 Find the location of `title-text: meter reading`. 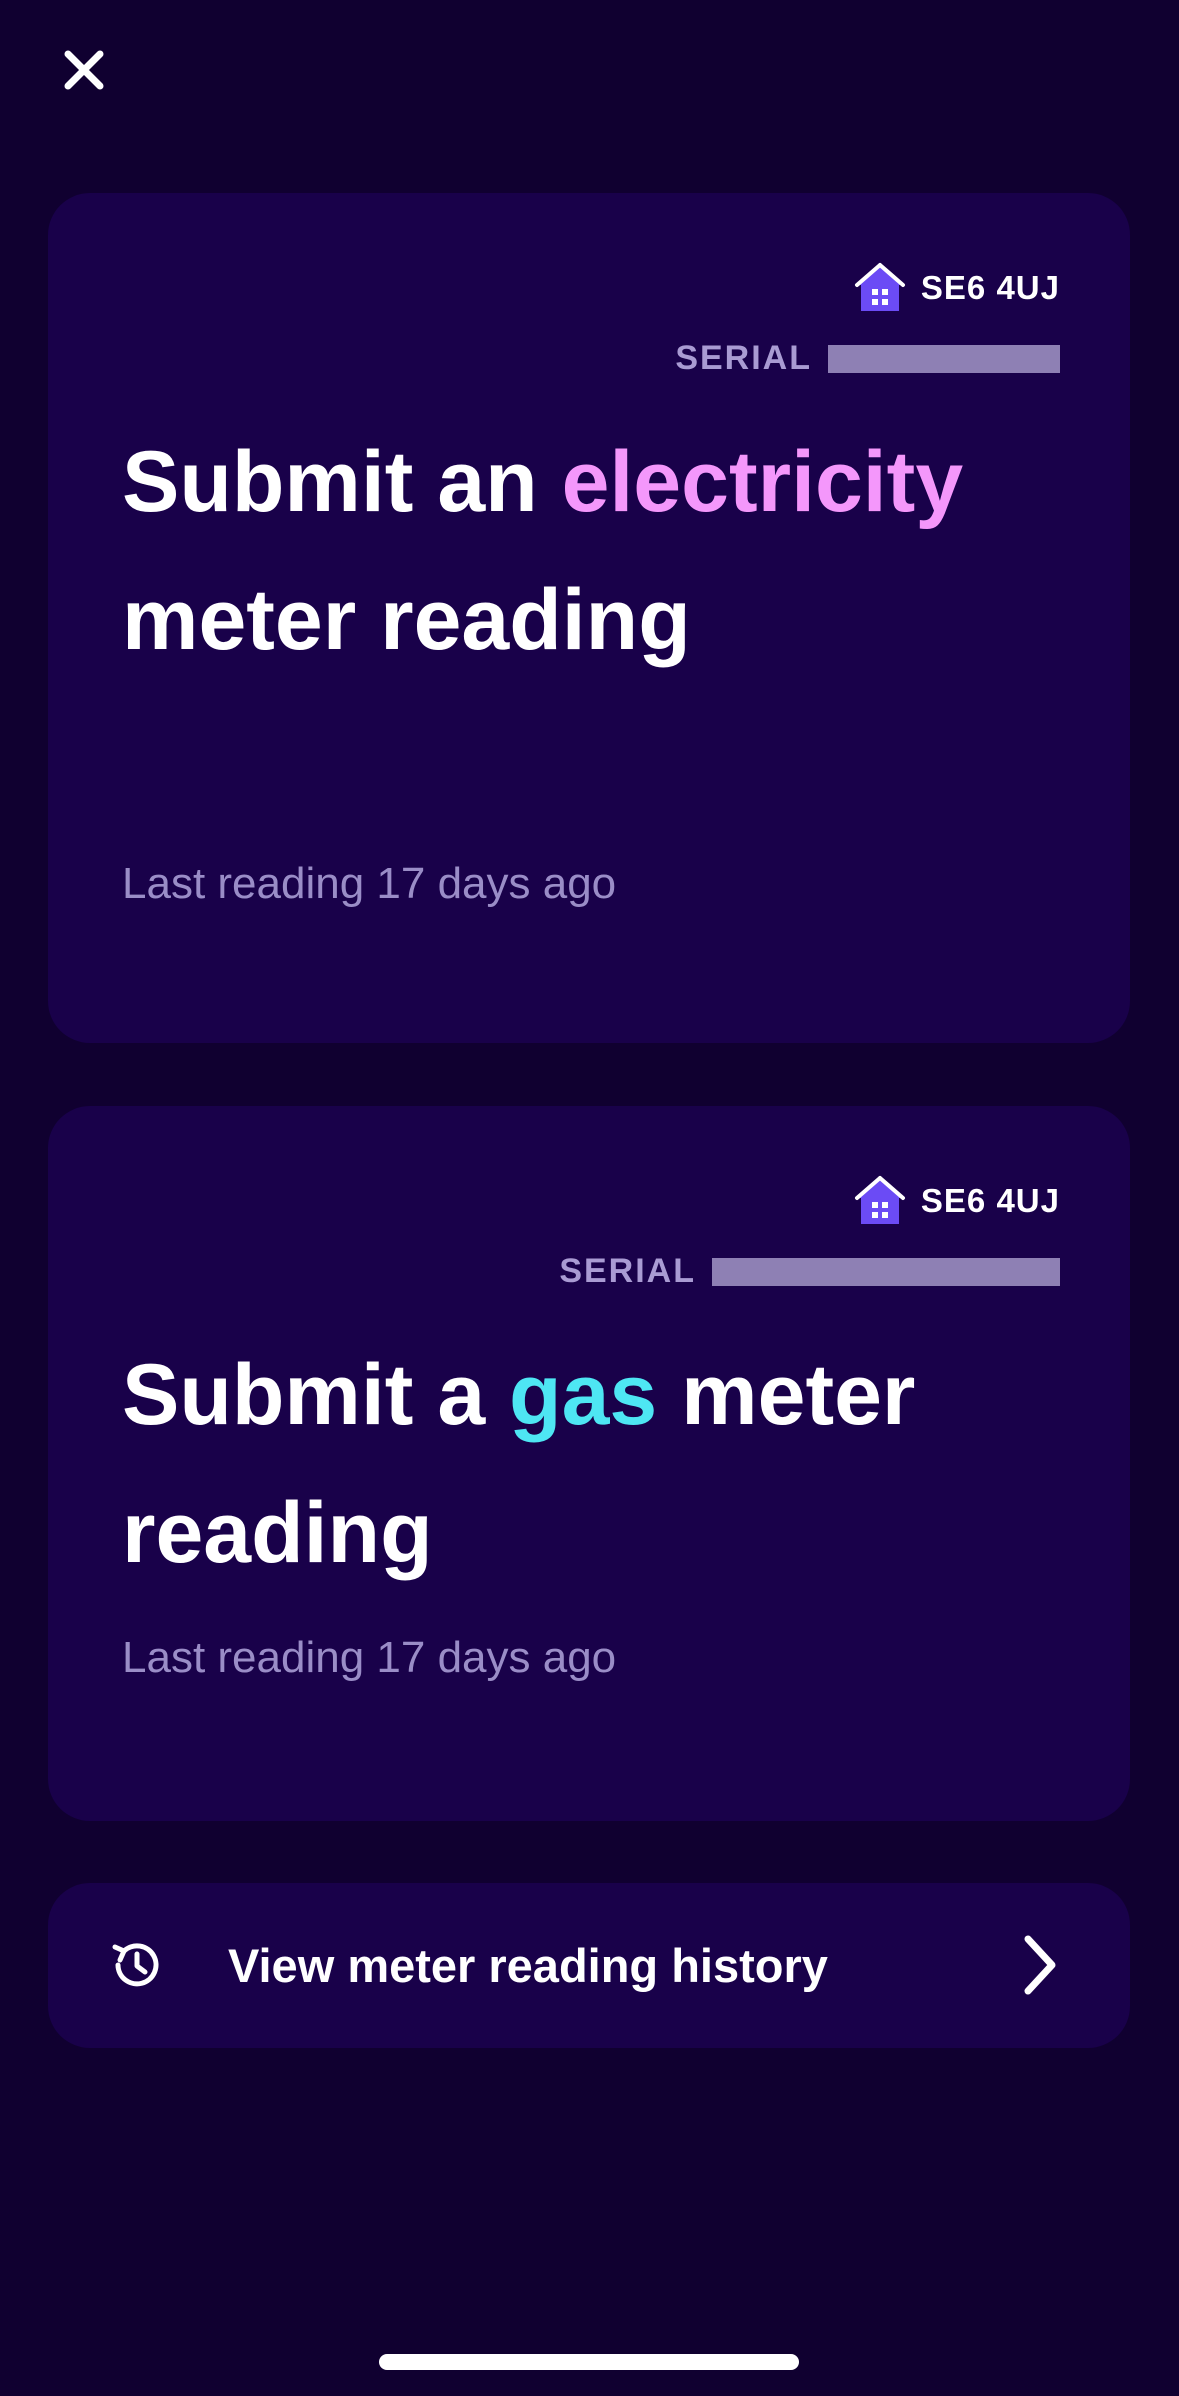

title-text: meter reading is located at coordinates (406, 620).